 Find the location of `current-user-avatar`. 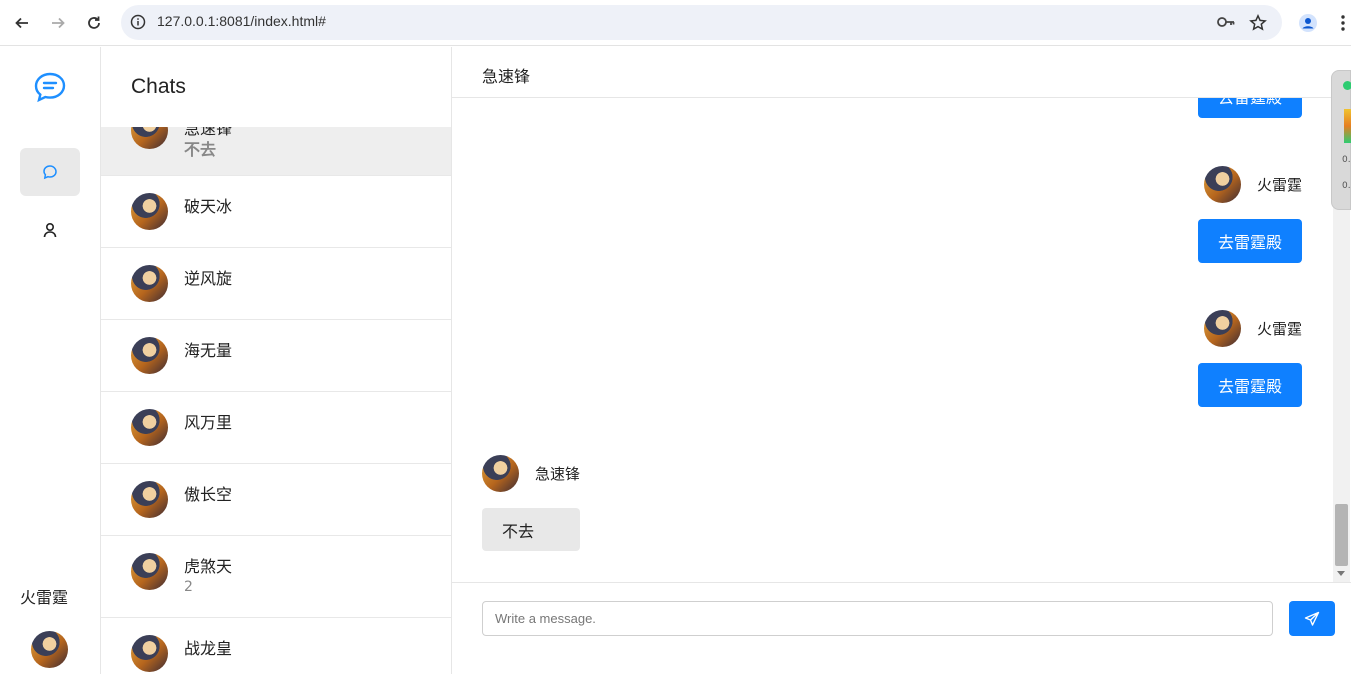

current-user-avatar is located at coordinates (49, 649).